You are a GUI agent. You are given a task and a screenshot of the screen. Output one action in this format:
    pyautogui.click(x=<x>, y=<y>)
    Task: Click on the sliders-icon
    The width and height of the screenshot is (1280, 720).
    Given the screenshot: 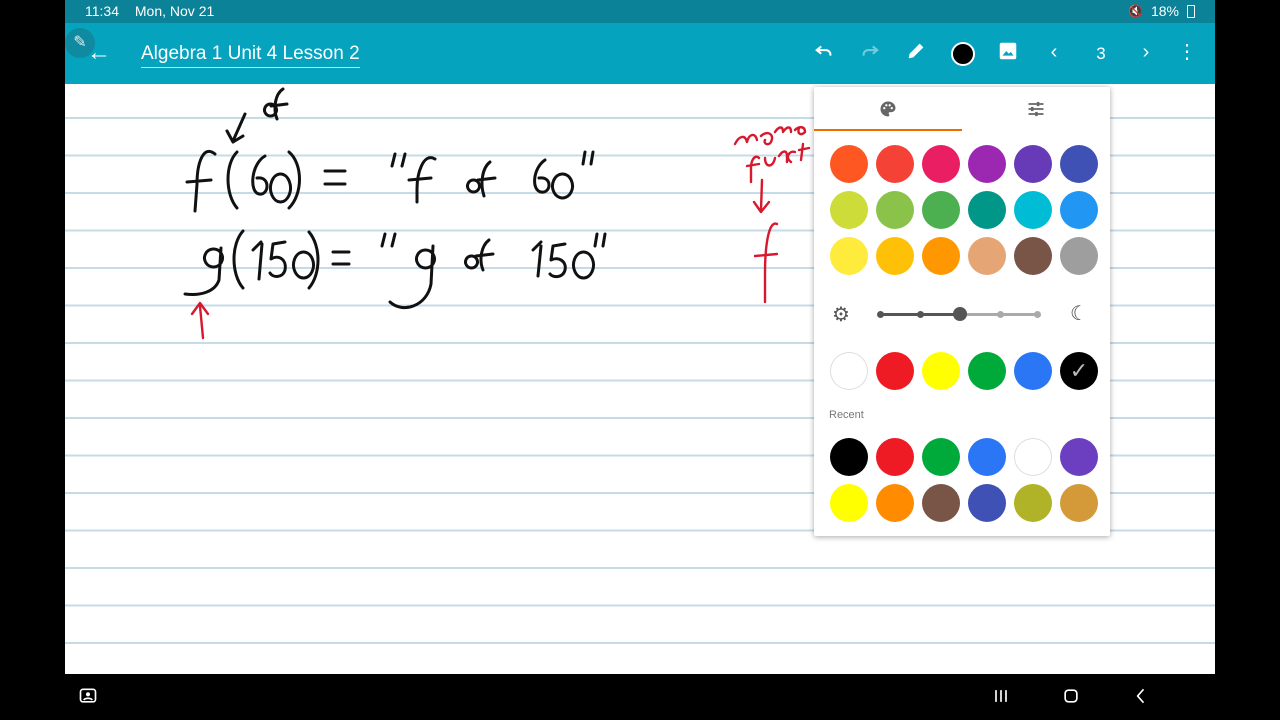 What is the action you would take?
    pyautogui.click(x=1036, y=112)
    